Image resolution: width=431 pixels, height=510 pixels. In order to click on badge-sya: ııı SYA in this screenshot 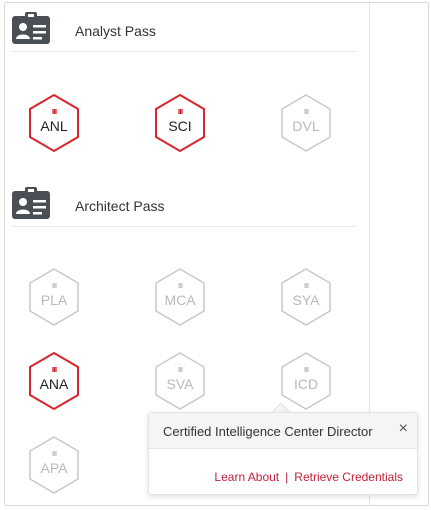, I will do `click(306, 297)`.